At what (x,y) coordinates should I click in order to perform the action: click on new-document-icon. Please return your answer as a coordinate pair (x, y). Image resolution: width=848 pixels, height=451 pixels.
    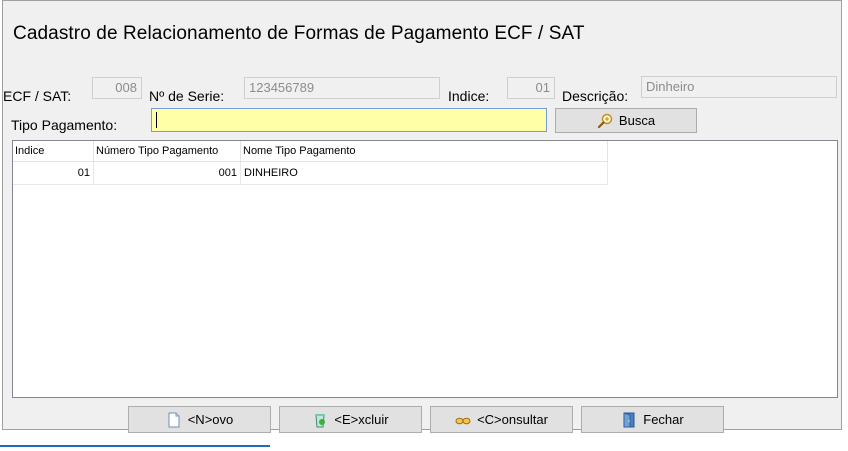
    Looking at the image, I should click on (174, 420).